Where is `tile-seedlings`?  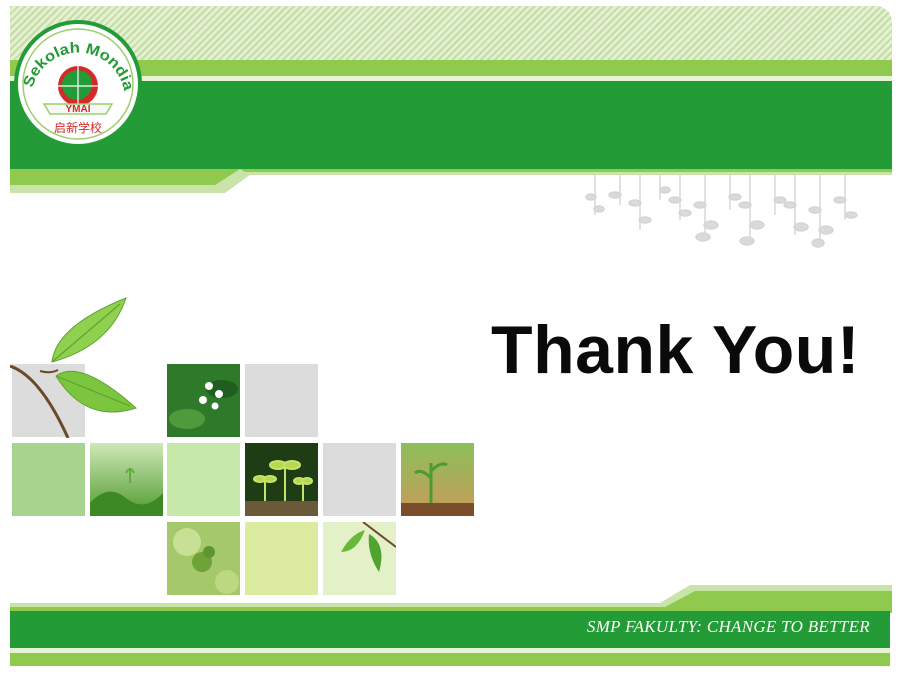
tile-seedlings is located at coordinates (281, 479).